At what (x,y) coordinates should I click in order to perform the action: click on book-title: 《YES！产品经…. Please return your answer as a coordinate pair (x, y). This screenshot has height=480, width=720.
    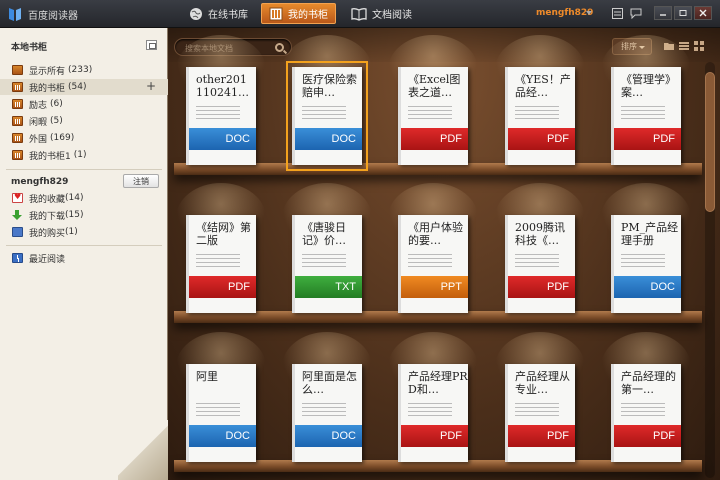
    Looking at the image, I should click on (543, 86).